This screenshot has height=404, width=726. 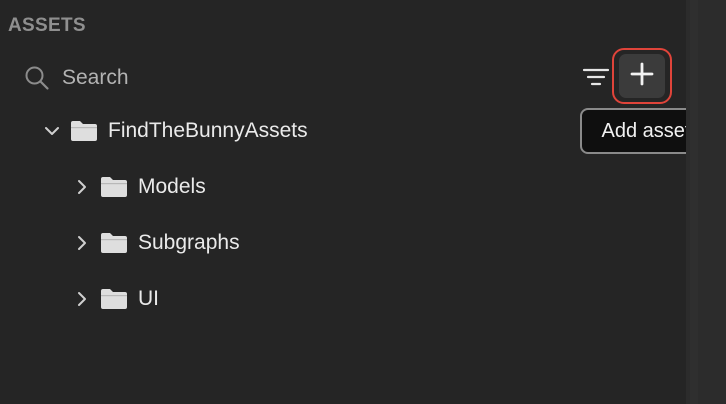 I want to click on chevron-down-icon, so click(x=52, y=131).